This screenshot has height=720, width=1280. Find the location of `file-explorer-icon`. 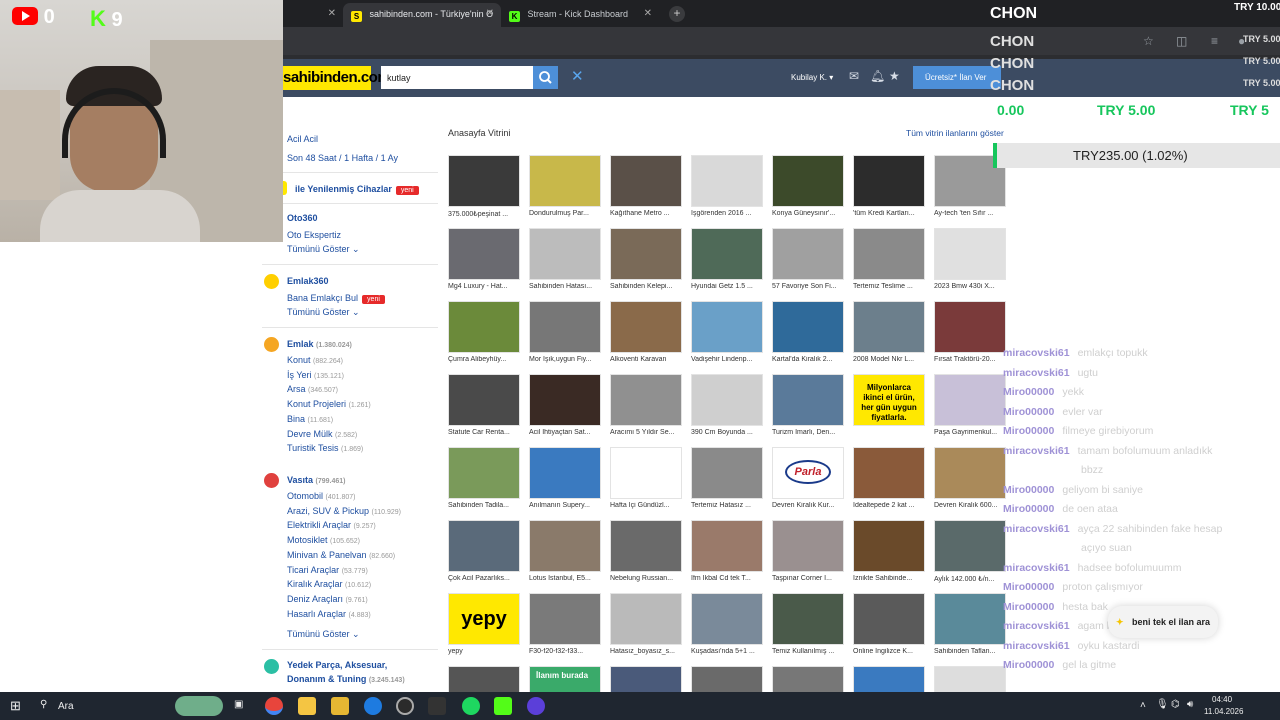

file-explorer-icon is located at coordinates (307, 706).